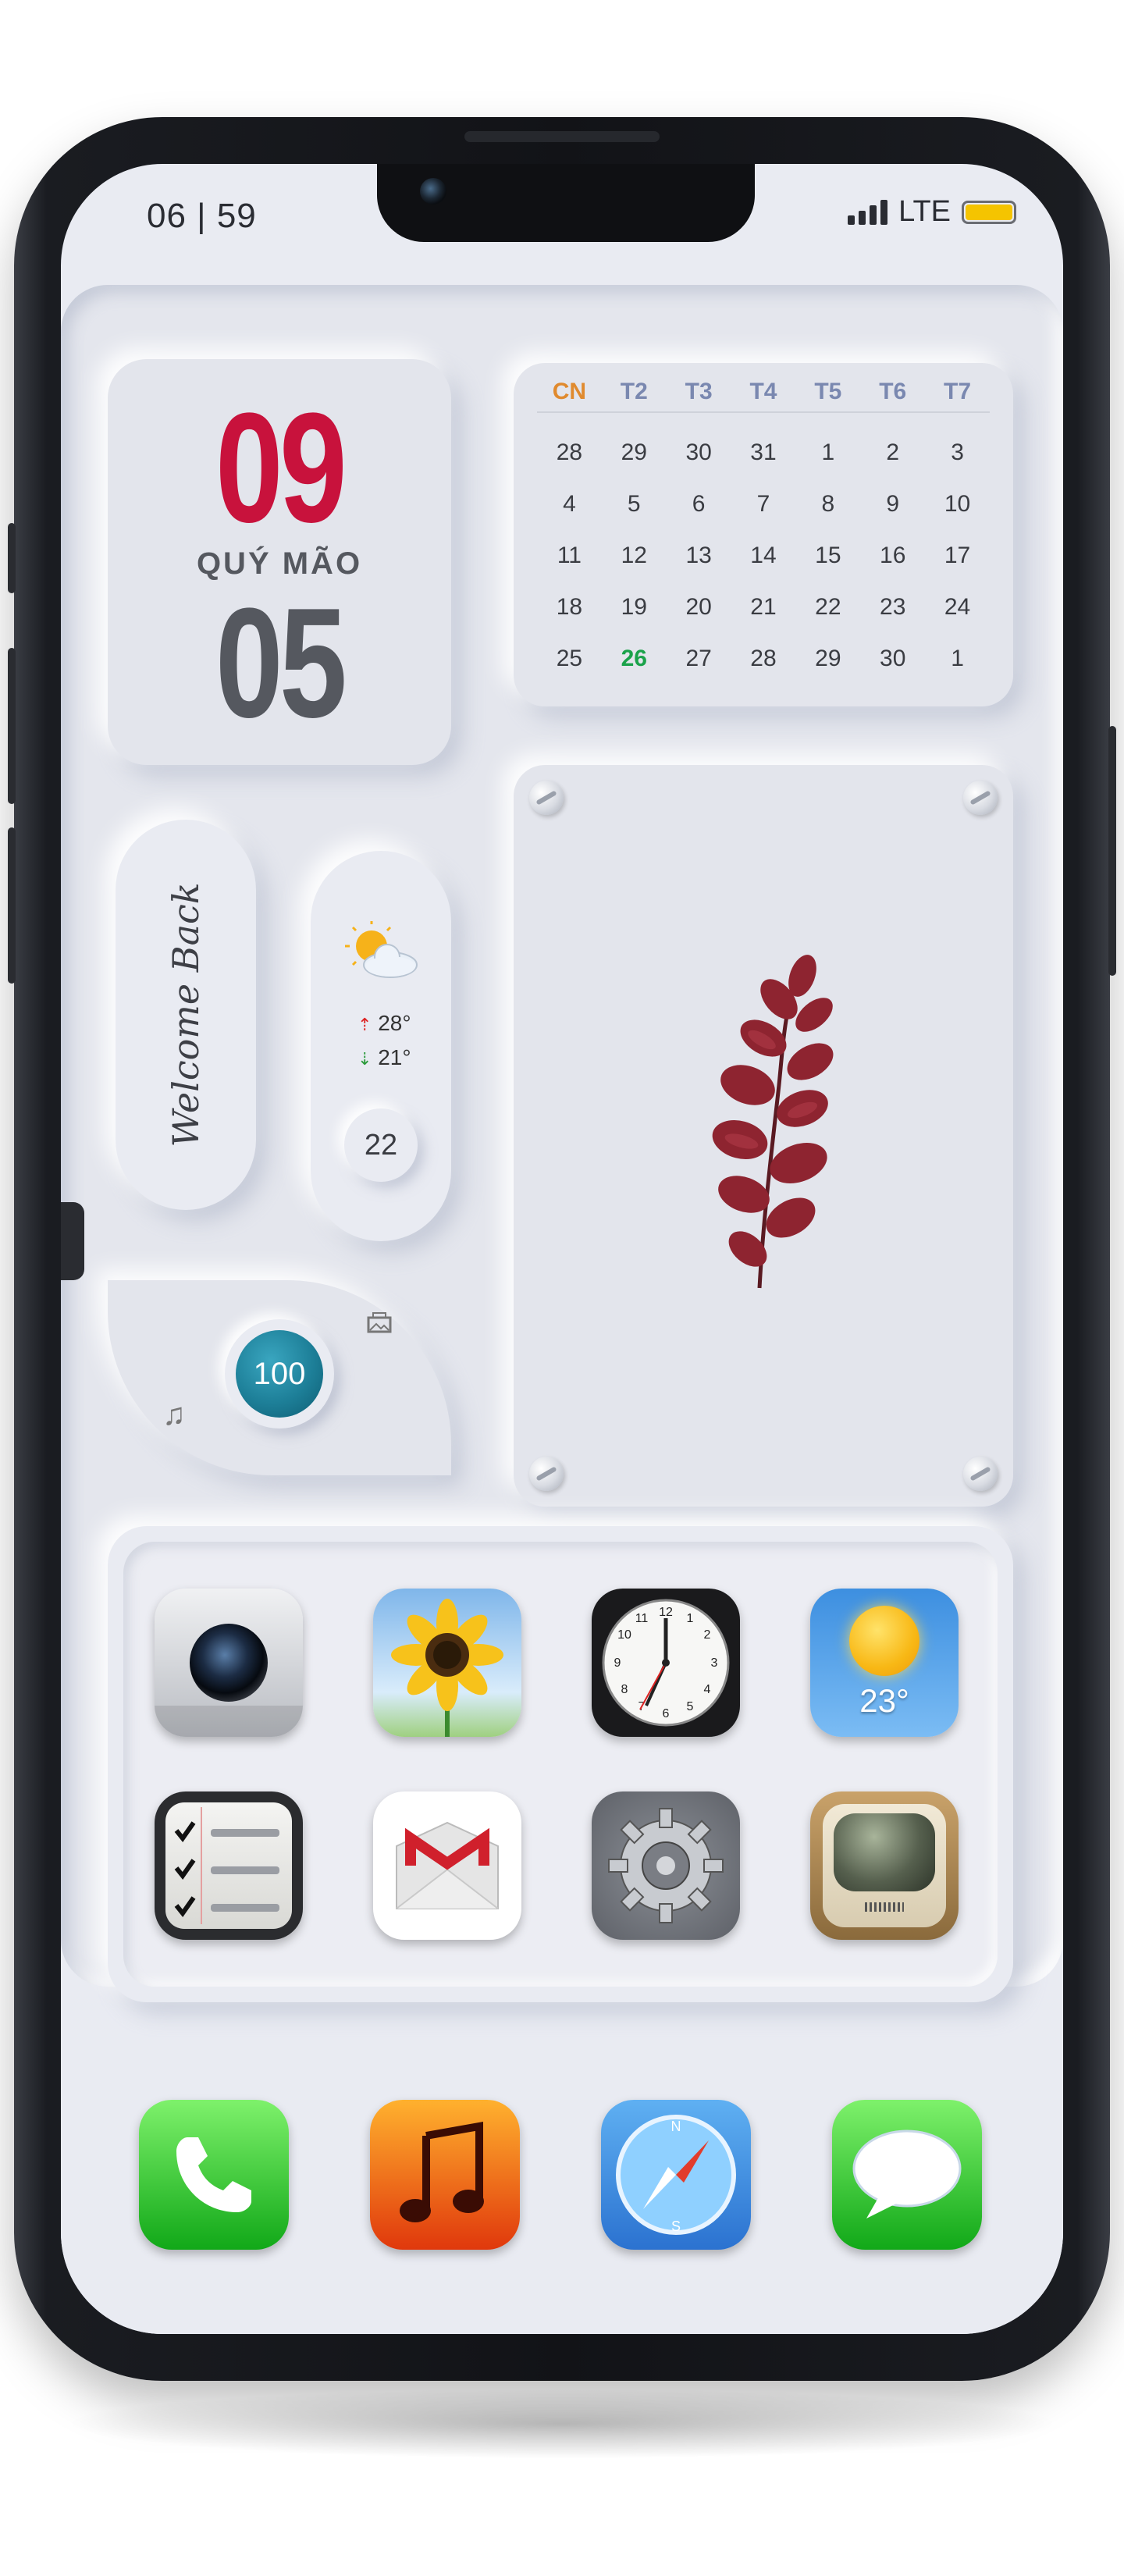 The width and height of the screenshot is (1124, 2576). I want to click on calendar-day: 16, so click(892, 556).